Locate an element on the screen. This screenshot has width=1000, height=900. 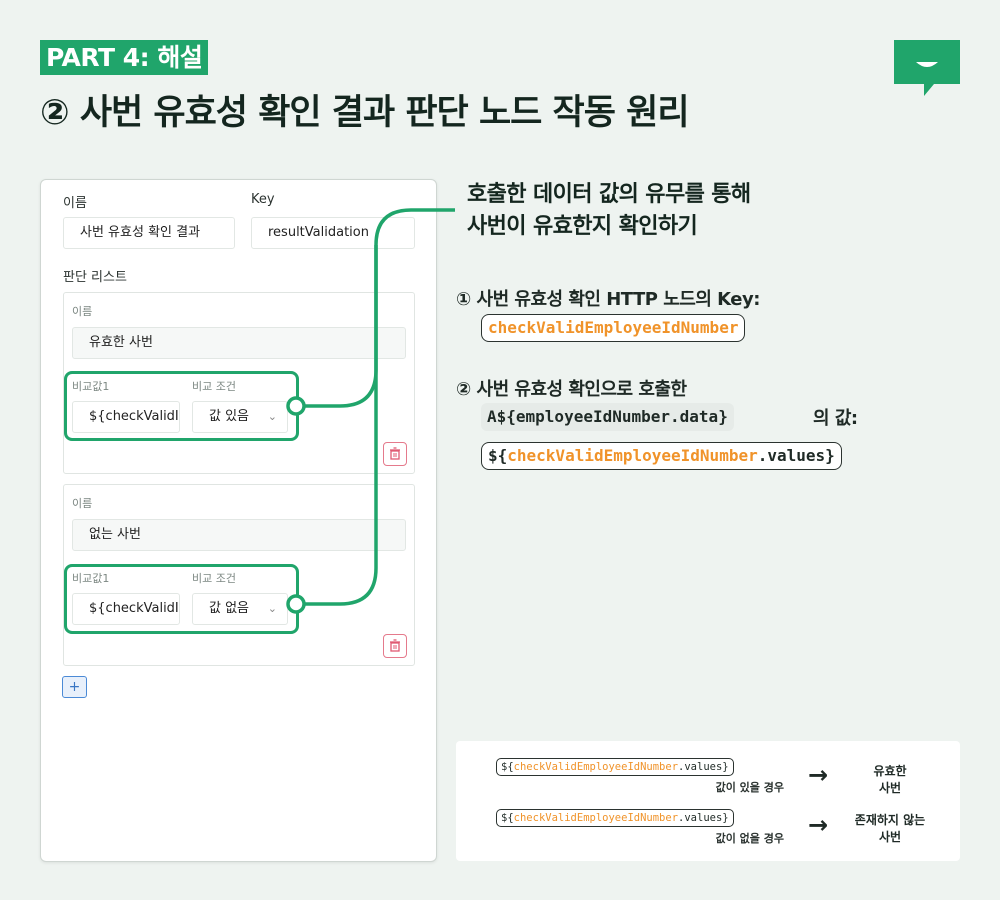
summary-condition: 값이 있을 경우 is located at coordinates (749, 787).